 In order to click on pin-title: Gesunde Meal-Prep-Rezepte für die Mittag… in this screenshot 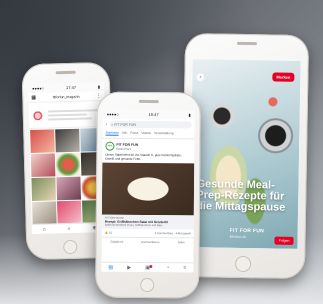, I will do `click(241, 196)`.